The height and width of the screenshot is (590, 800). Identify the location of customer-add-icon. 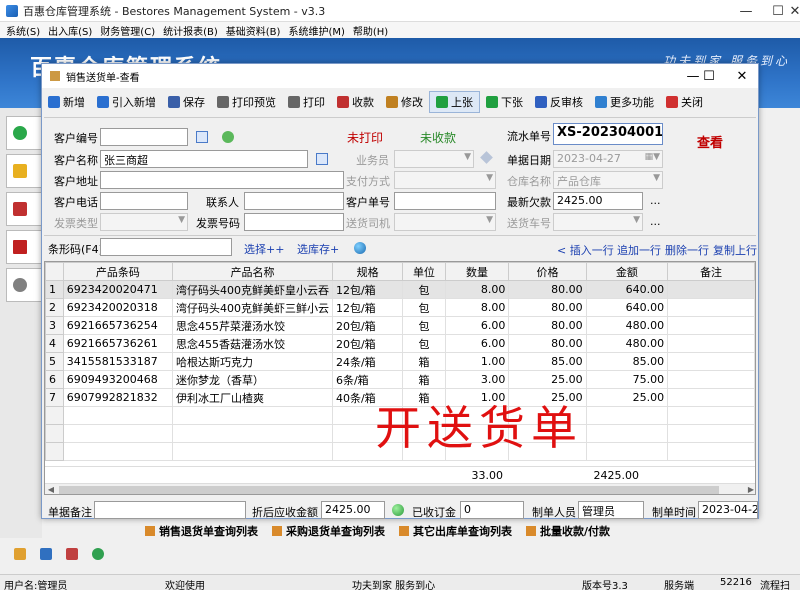
(228, 137).